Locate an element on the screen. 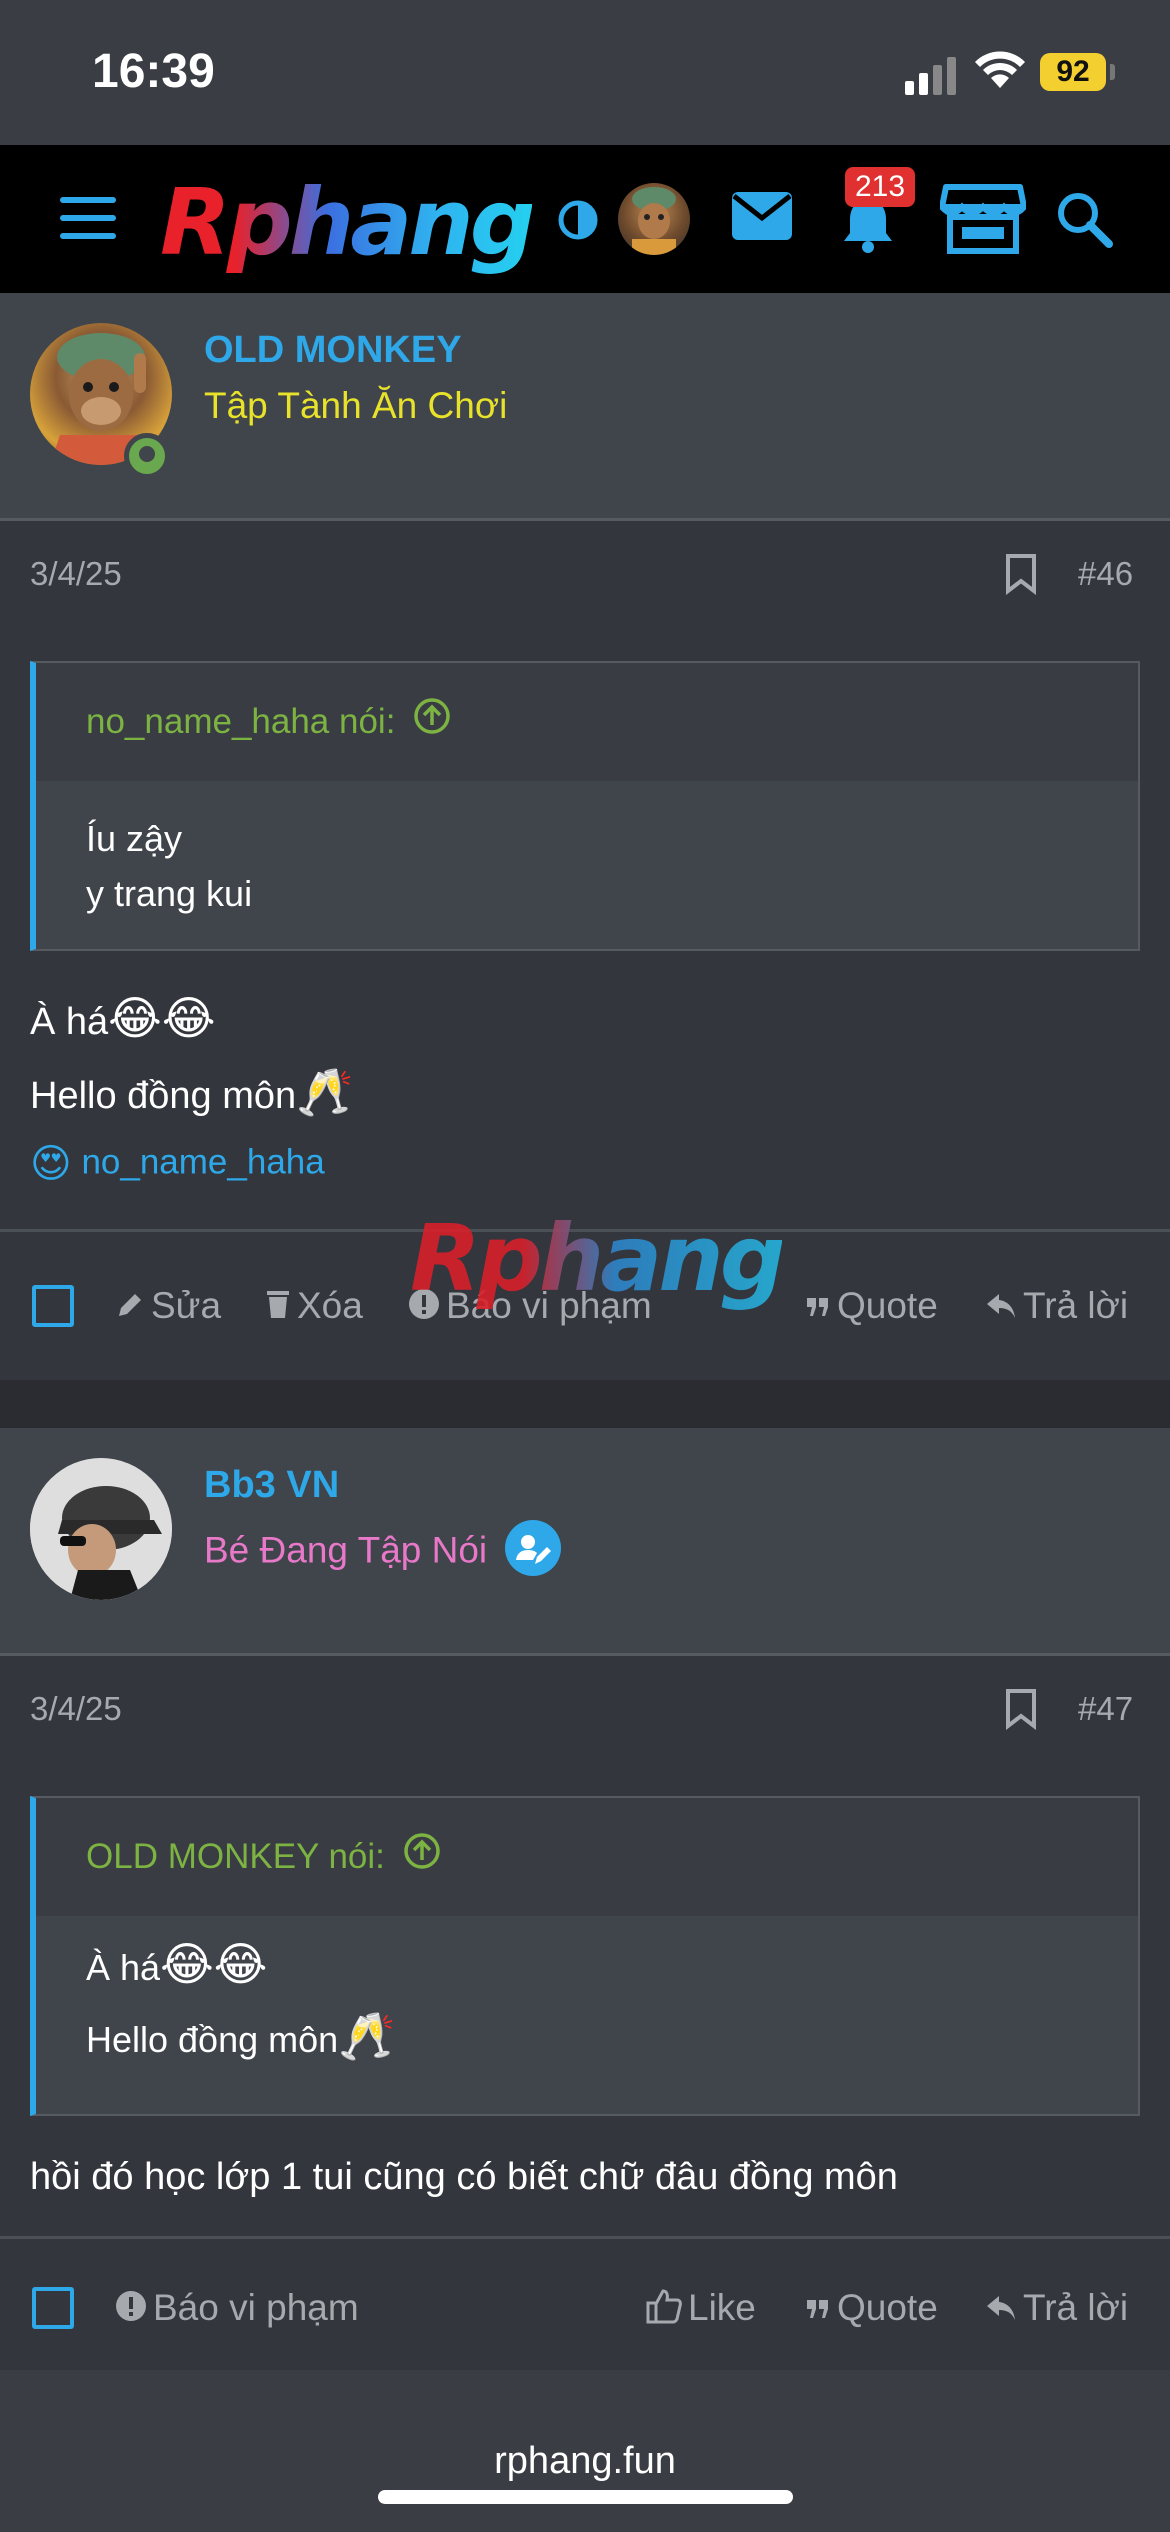 The width and height of the screenshot is (1170, 2532). pencil-icon is located at coordinates (130, 1308).